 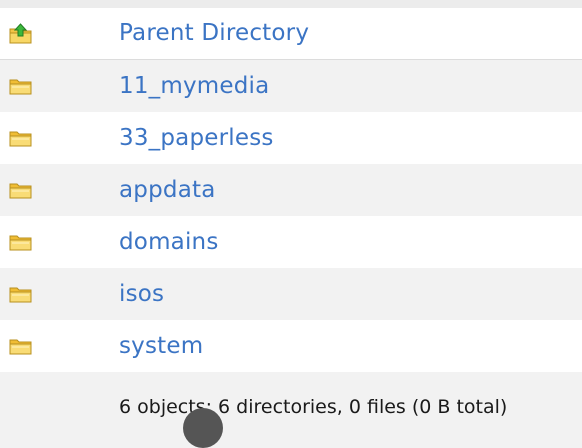 I want to click on parent-directory-link: Parent Directory, so click(x=214, y=33).